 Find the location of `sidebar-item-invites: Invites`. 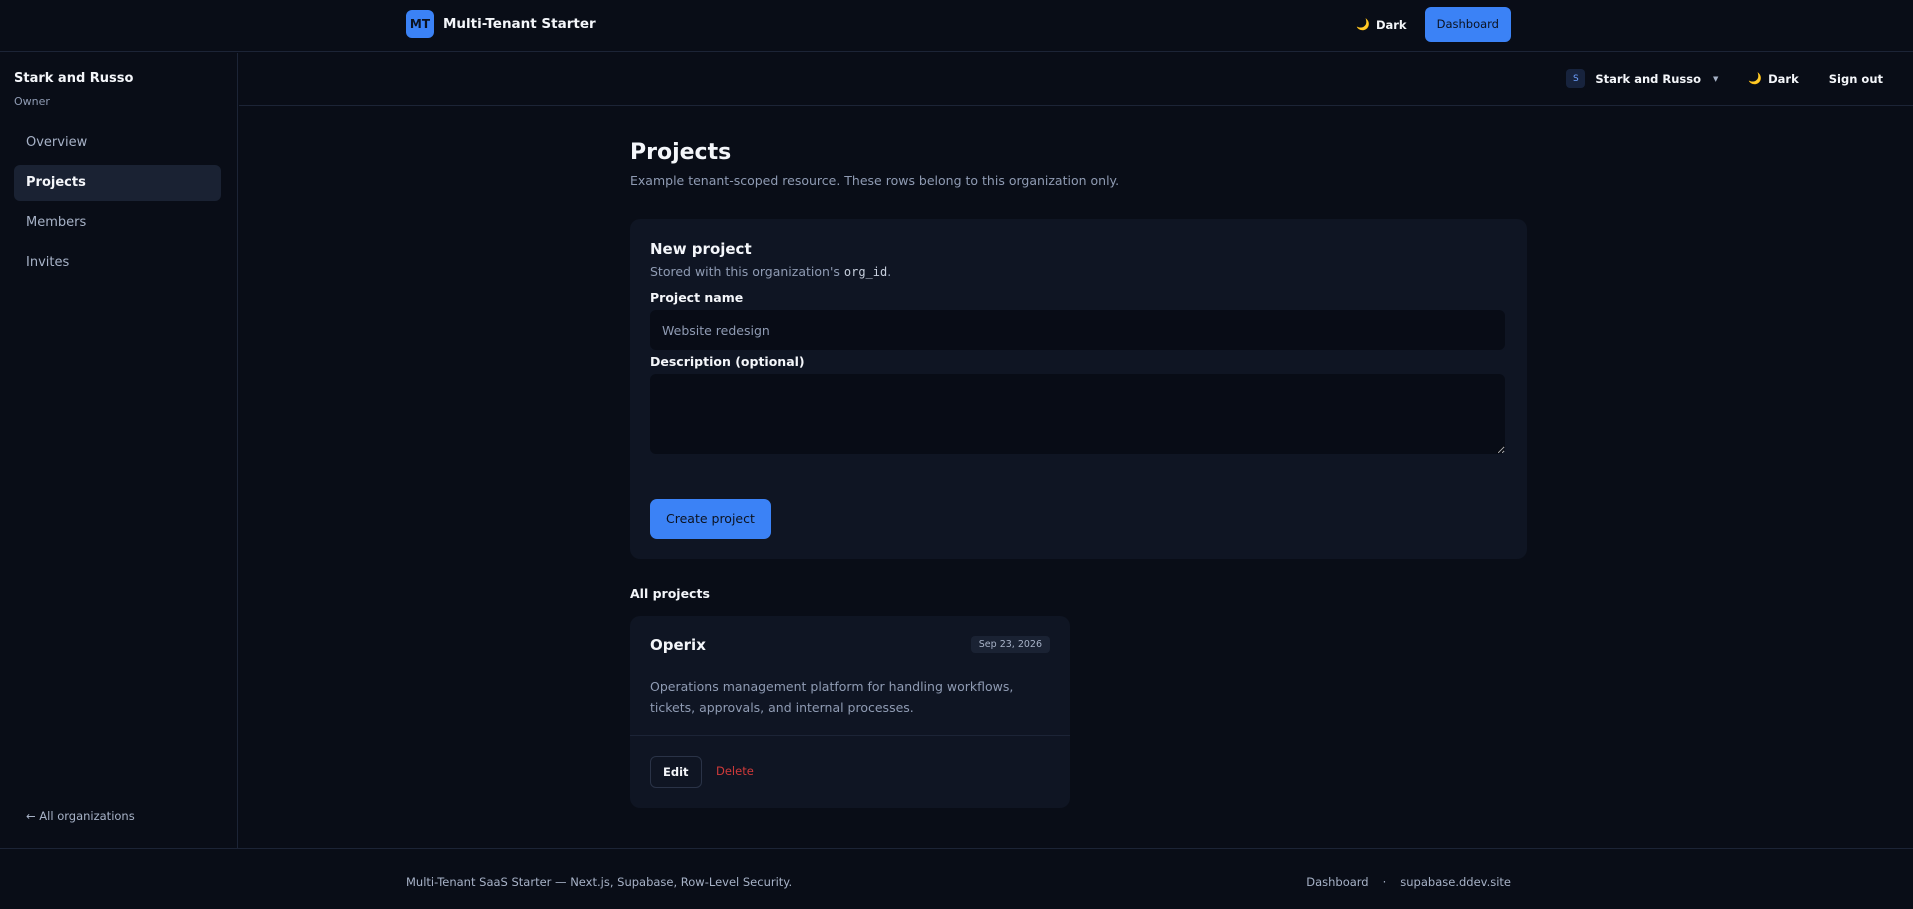

sidebar-item-invites: Invites is located at coordinates (117, 263).